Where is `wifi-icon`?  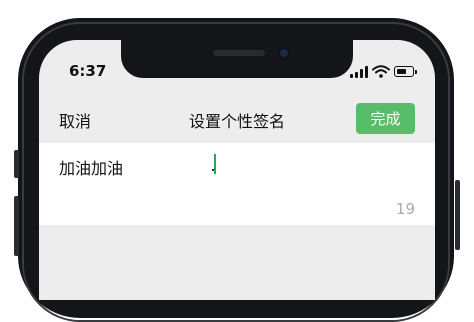 wifi-icon is located at coordinates (381, 71).